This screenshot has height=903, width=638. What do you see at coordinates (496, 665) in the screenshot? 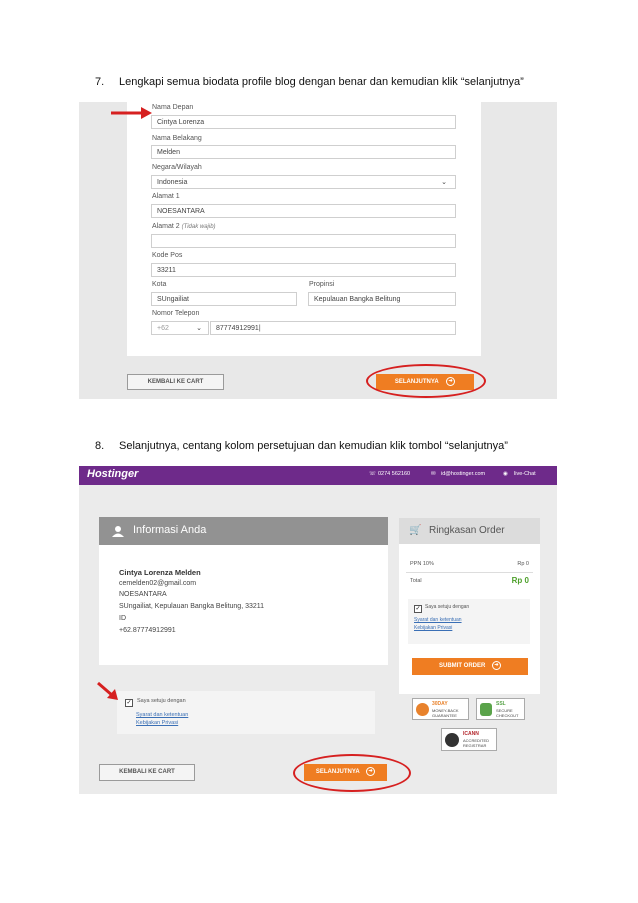
I see `arrow-right-icon: ➜` at bounding box center [496, 665].